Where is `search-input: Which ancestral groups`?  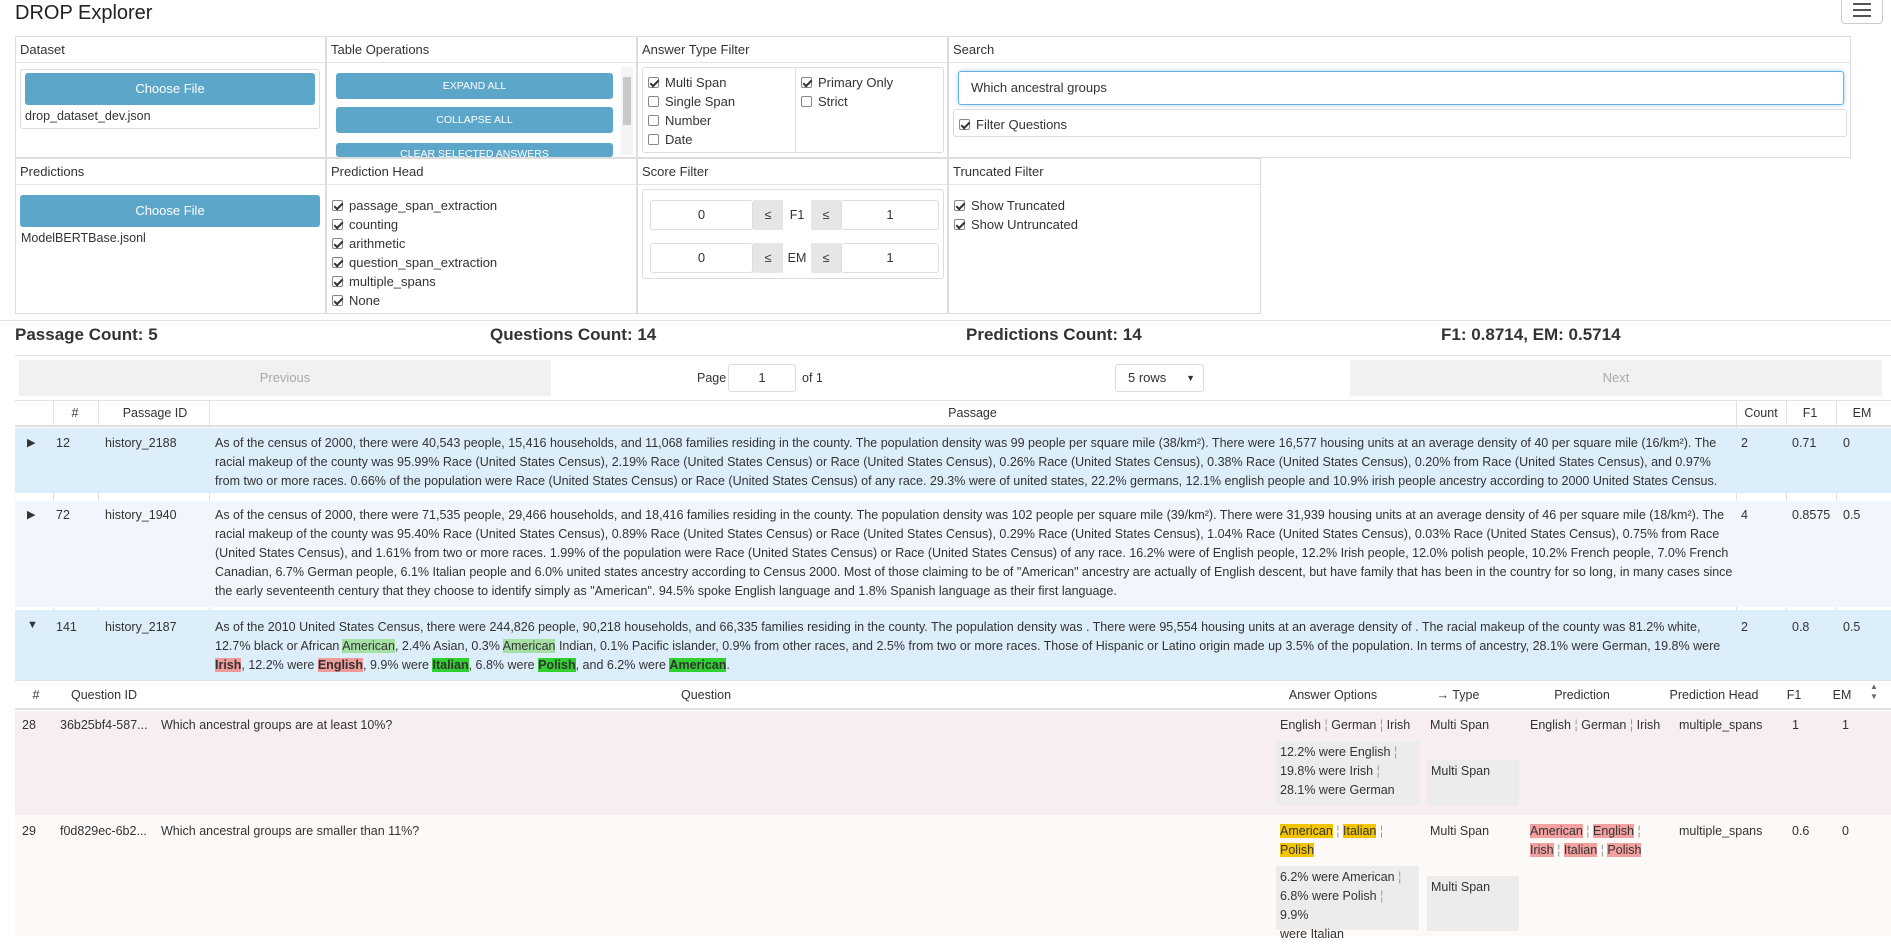 search-input: Which ancestral groups is located at coordinates (1401, 88).